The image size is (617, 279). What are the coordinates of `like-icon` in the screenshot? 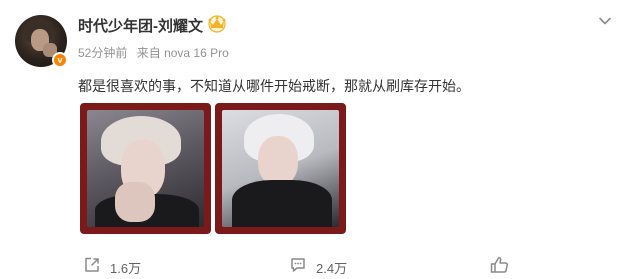 It's located at (499, 265).